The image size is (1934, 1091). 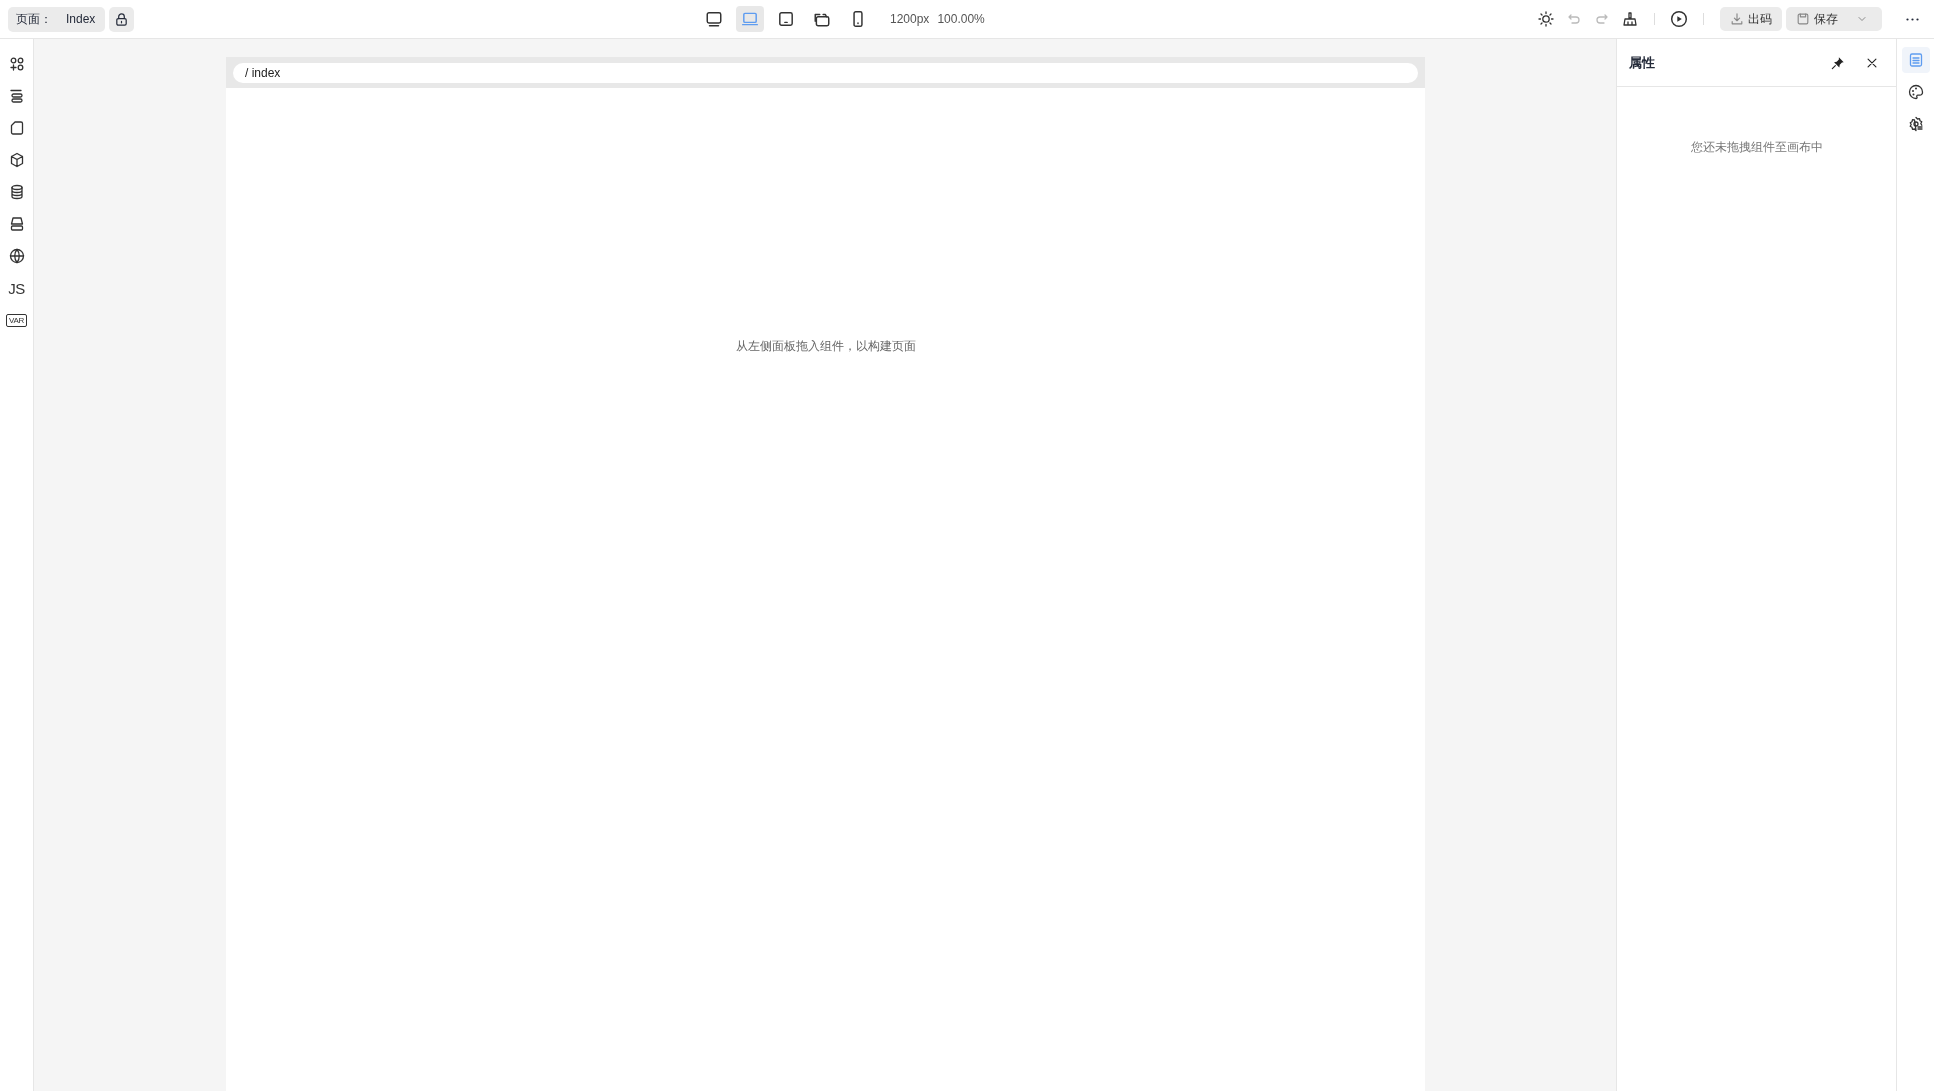 I want to click on lock-button, so click(x=122, y=19).